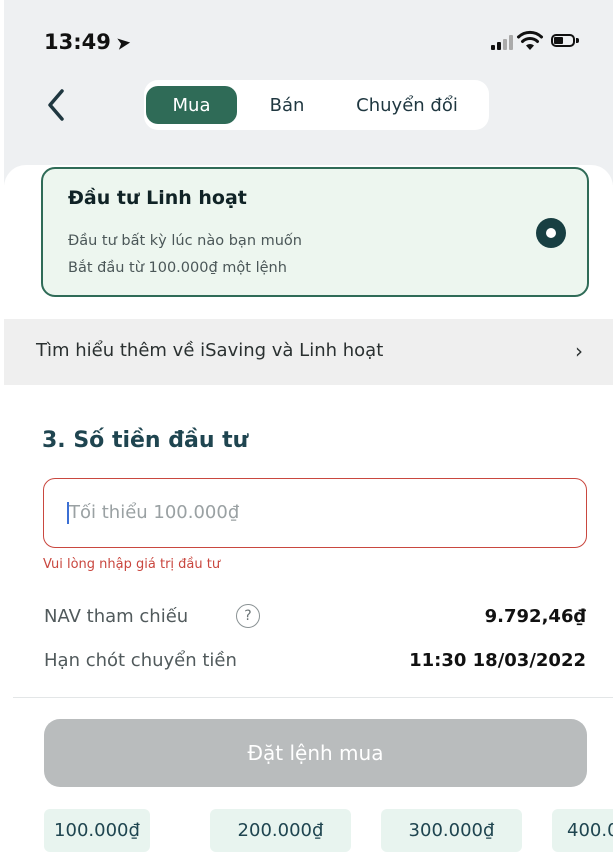  I want to click on tab-sell: Bán, so click(287, 105).